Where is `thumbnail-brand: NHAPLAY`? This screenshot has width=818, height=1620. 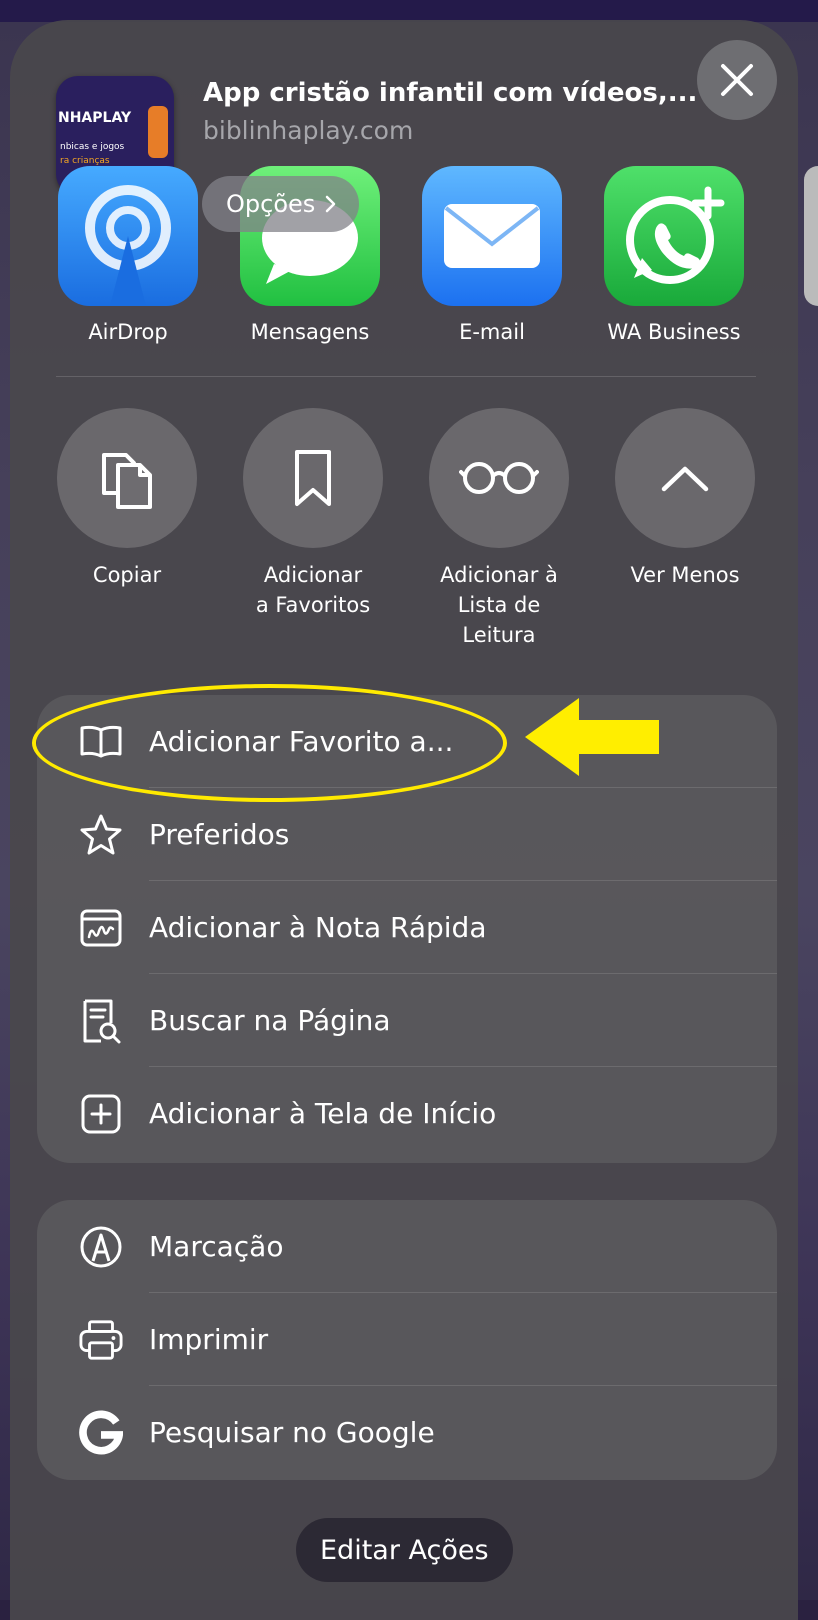
thumbnail-brand: NHAPLAY is located at coordinates (95, 118).